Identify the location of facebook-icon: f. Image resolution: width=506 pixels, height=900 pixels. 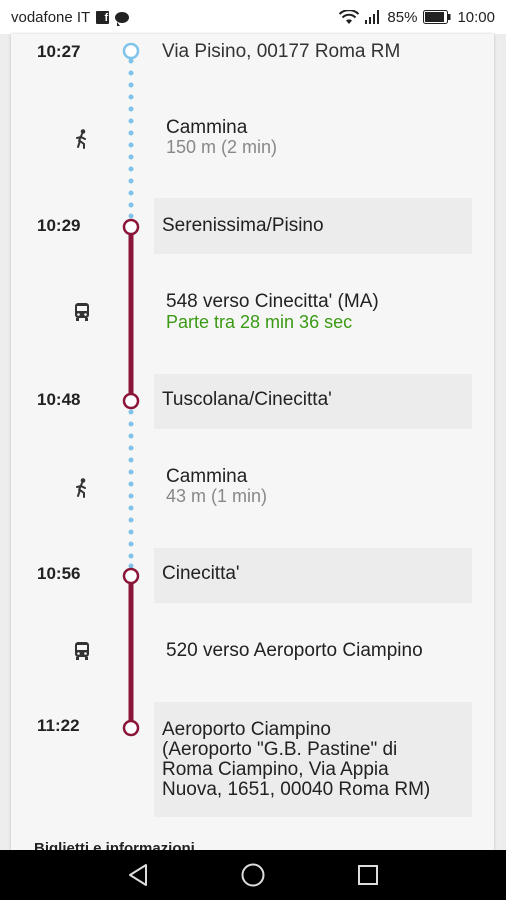
(103, 17).